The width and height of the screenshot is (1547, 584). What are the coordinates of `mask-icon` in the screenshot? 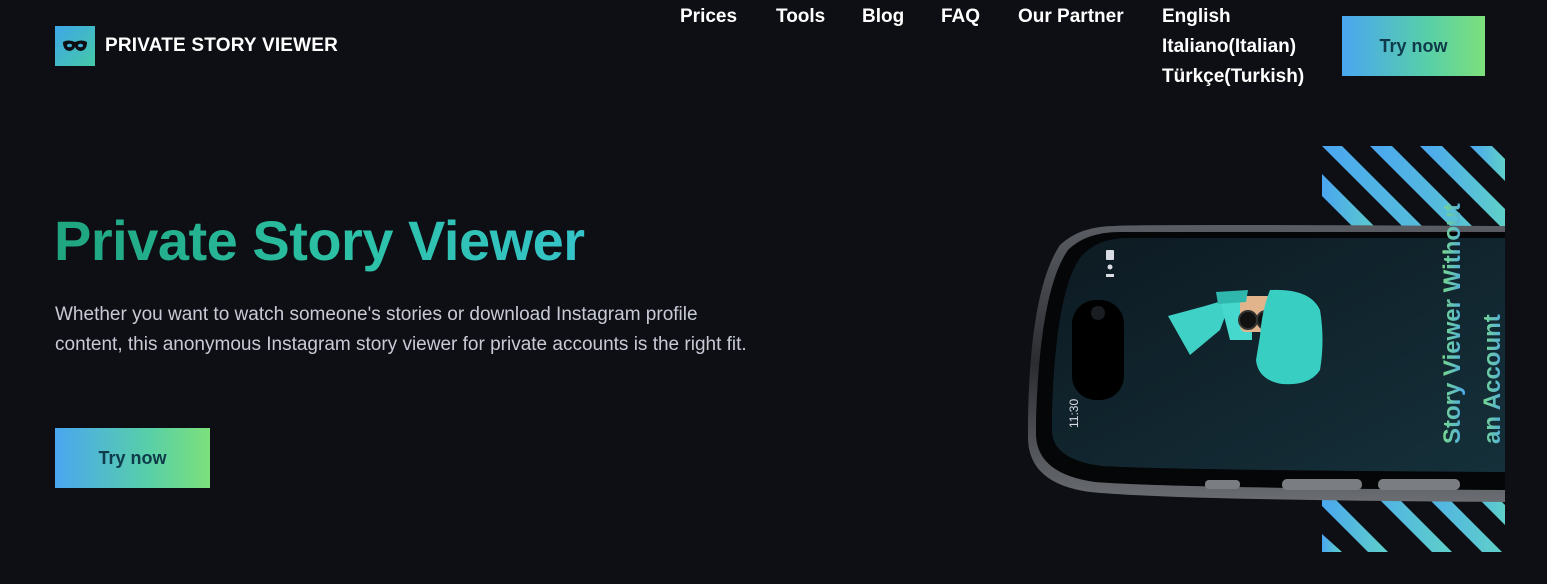 It's located at (75, 46).